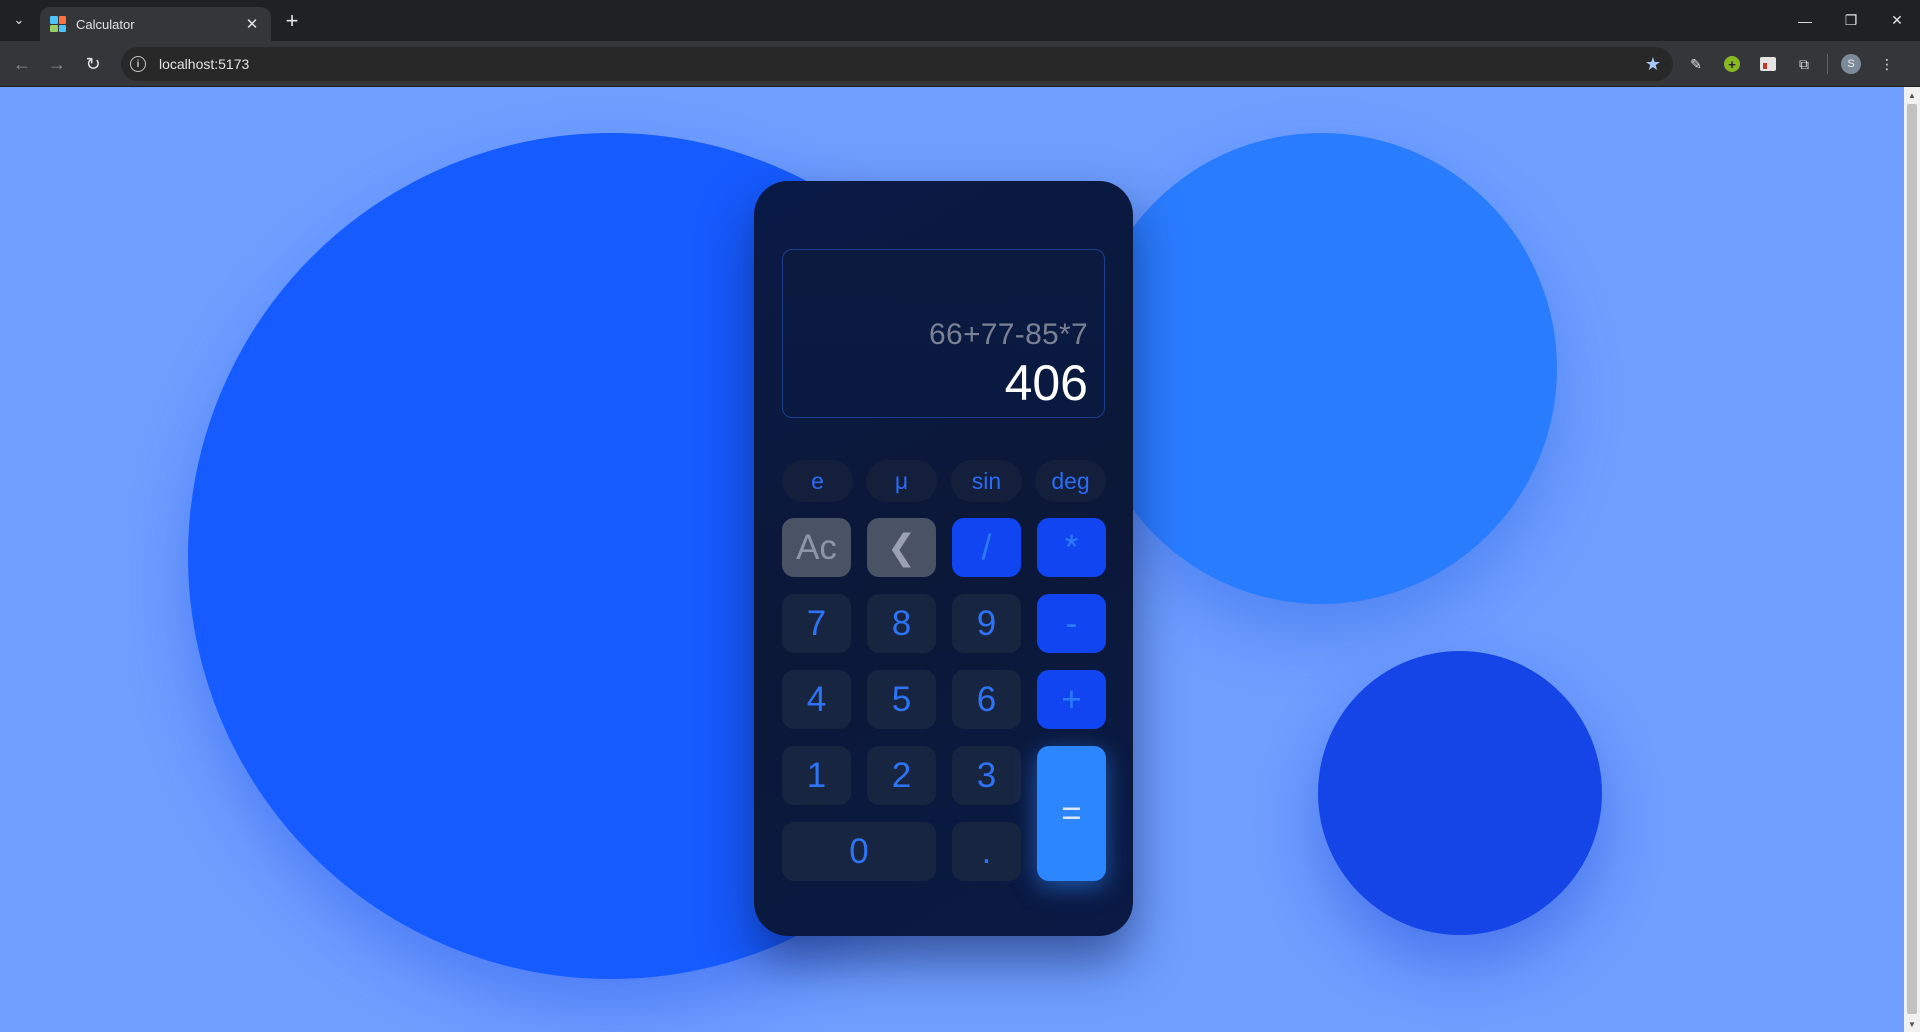 The height and width of the screenshot is (1032, 1920). I want to click on profile-avatar: S, so click(1851, 64).